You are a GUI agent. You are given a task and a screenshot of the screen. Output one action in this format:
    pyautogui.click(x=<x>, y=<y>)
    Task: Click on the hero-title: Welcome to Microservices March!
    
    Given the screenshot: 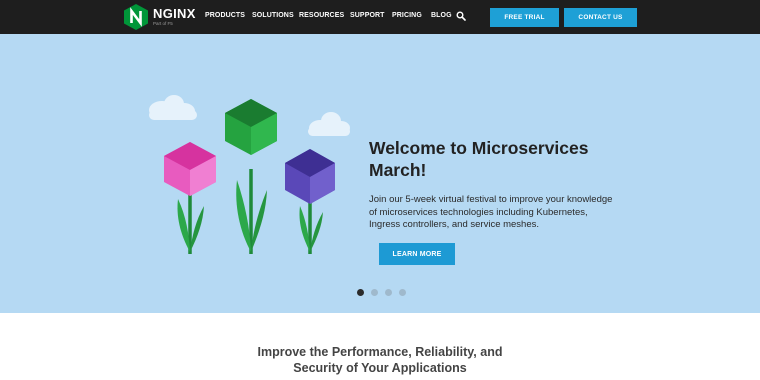 What is the action you would take?
    pyautogui.click(x=479, y=159)
    